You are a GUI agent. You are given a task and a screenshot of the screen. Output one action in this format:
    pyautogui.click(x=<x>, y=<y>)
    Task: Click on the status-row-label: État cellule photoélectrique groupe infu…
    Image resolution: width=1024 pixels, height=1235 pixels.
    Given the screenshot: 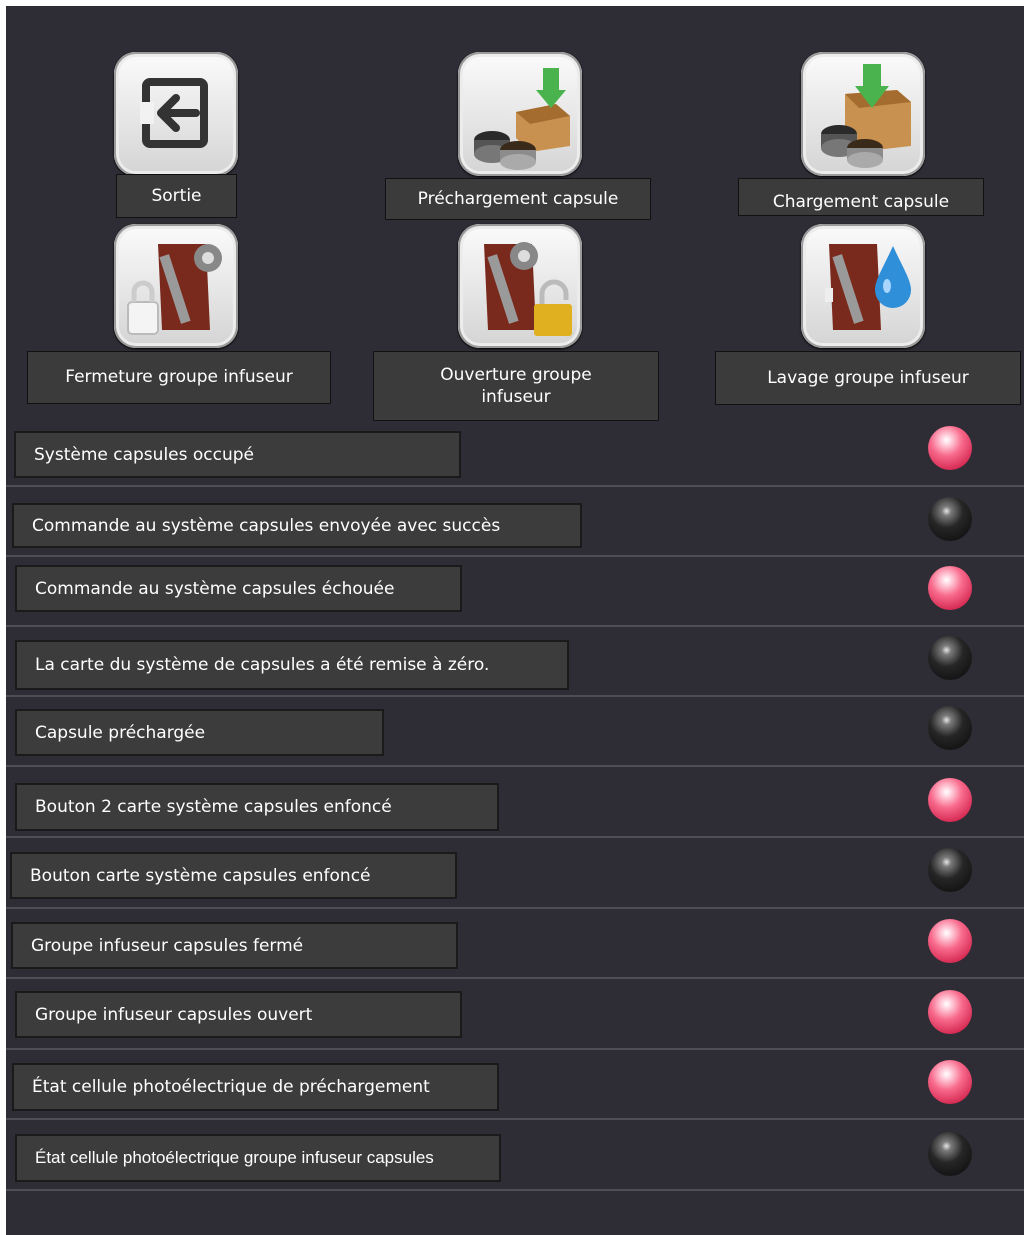 What is the action you would take?
    pyautogui.click(x=258, y=1158)
    